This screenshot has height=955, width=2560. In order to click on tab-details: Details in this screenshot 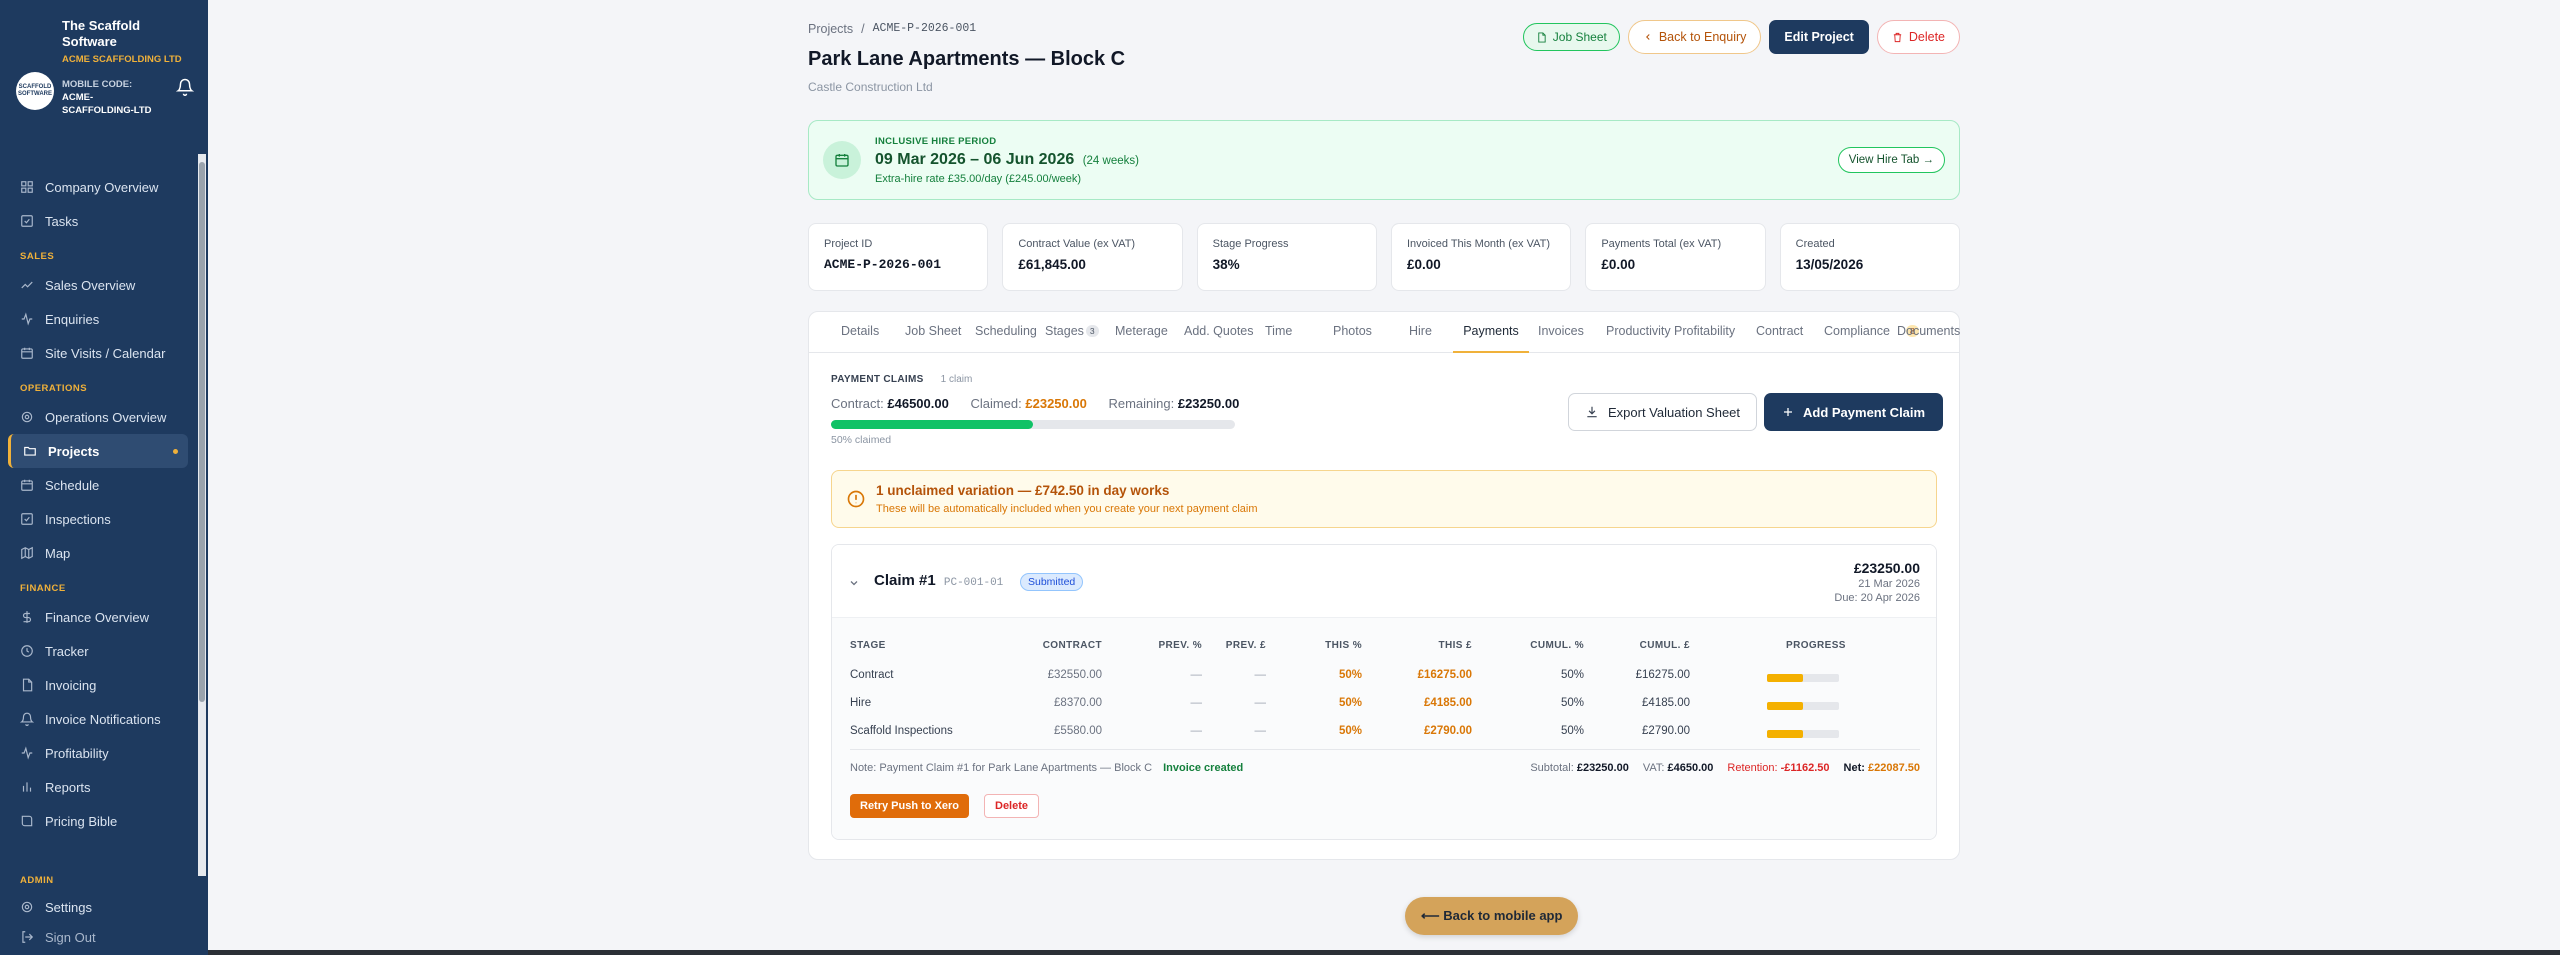, I will do `click(860, 332)`.